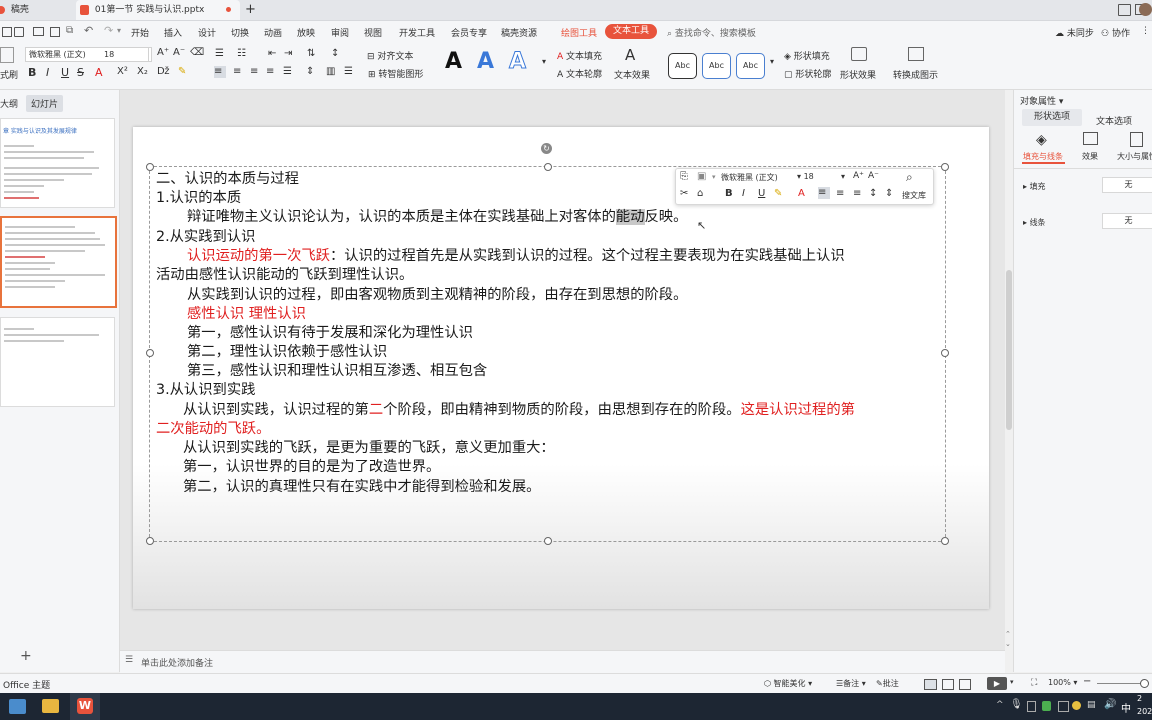 The image size is (1152, 720). I want to click on float-para-spacing-icon: ⇕, so click(889, 193).